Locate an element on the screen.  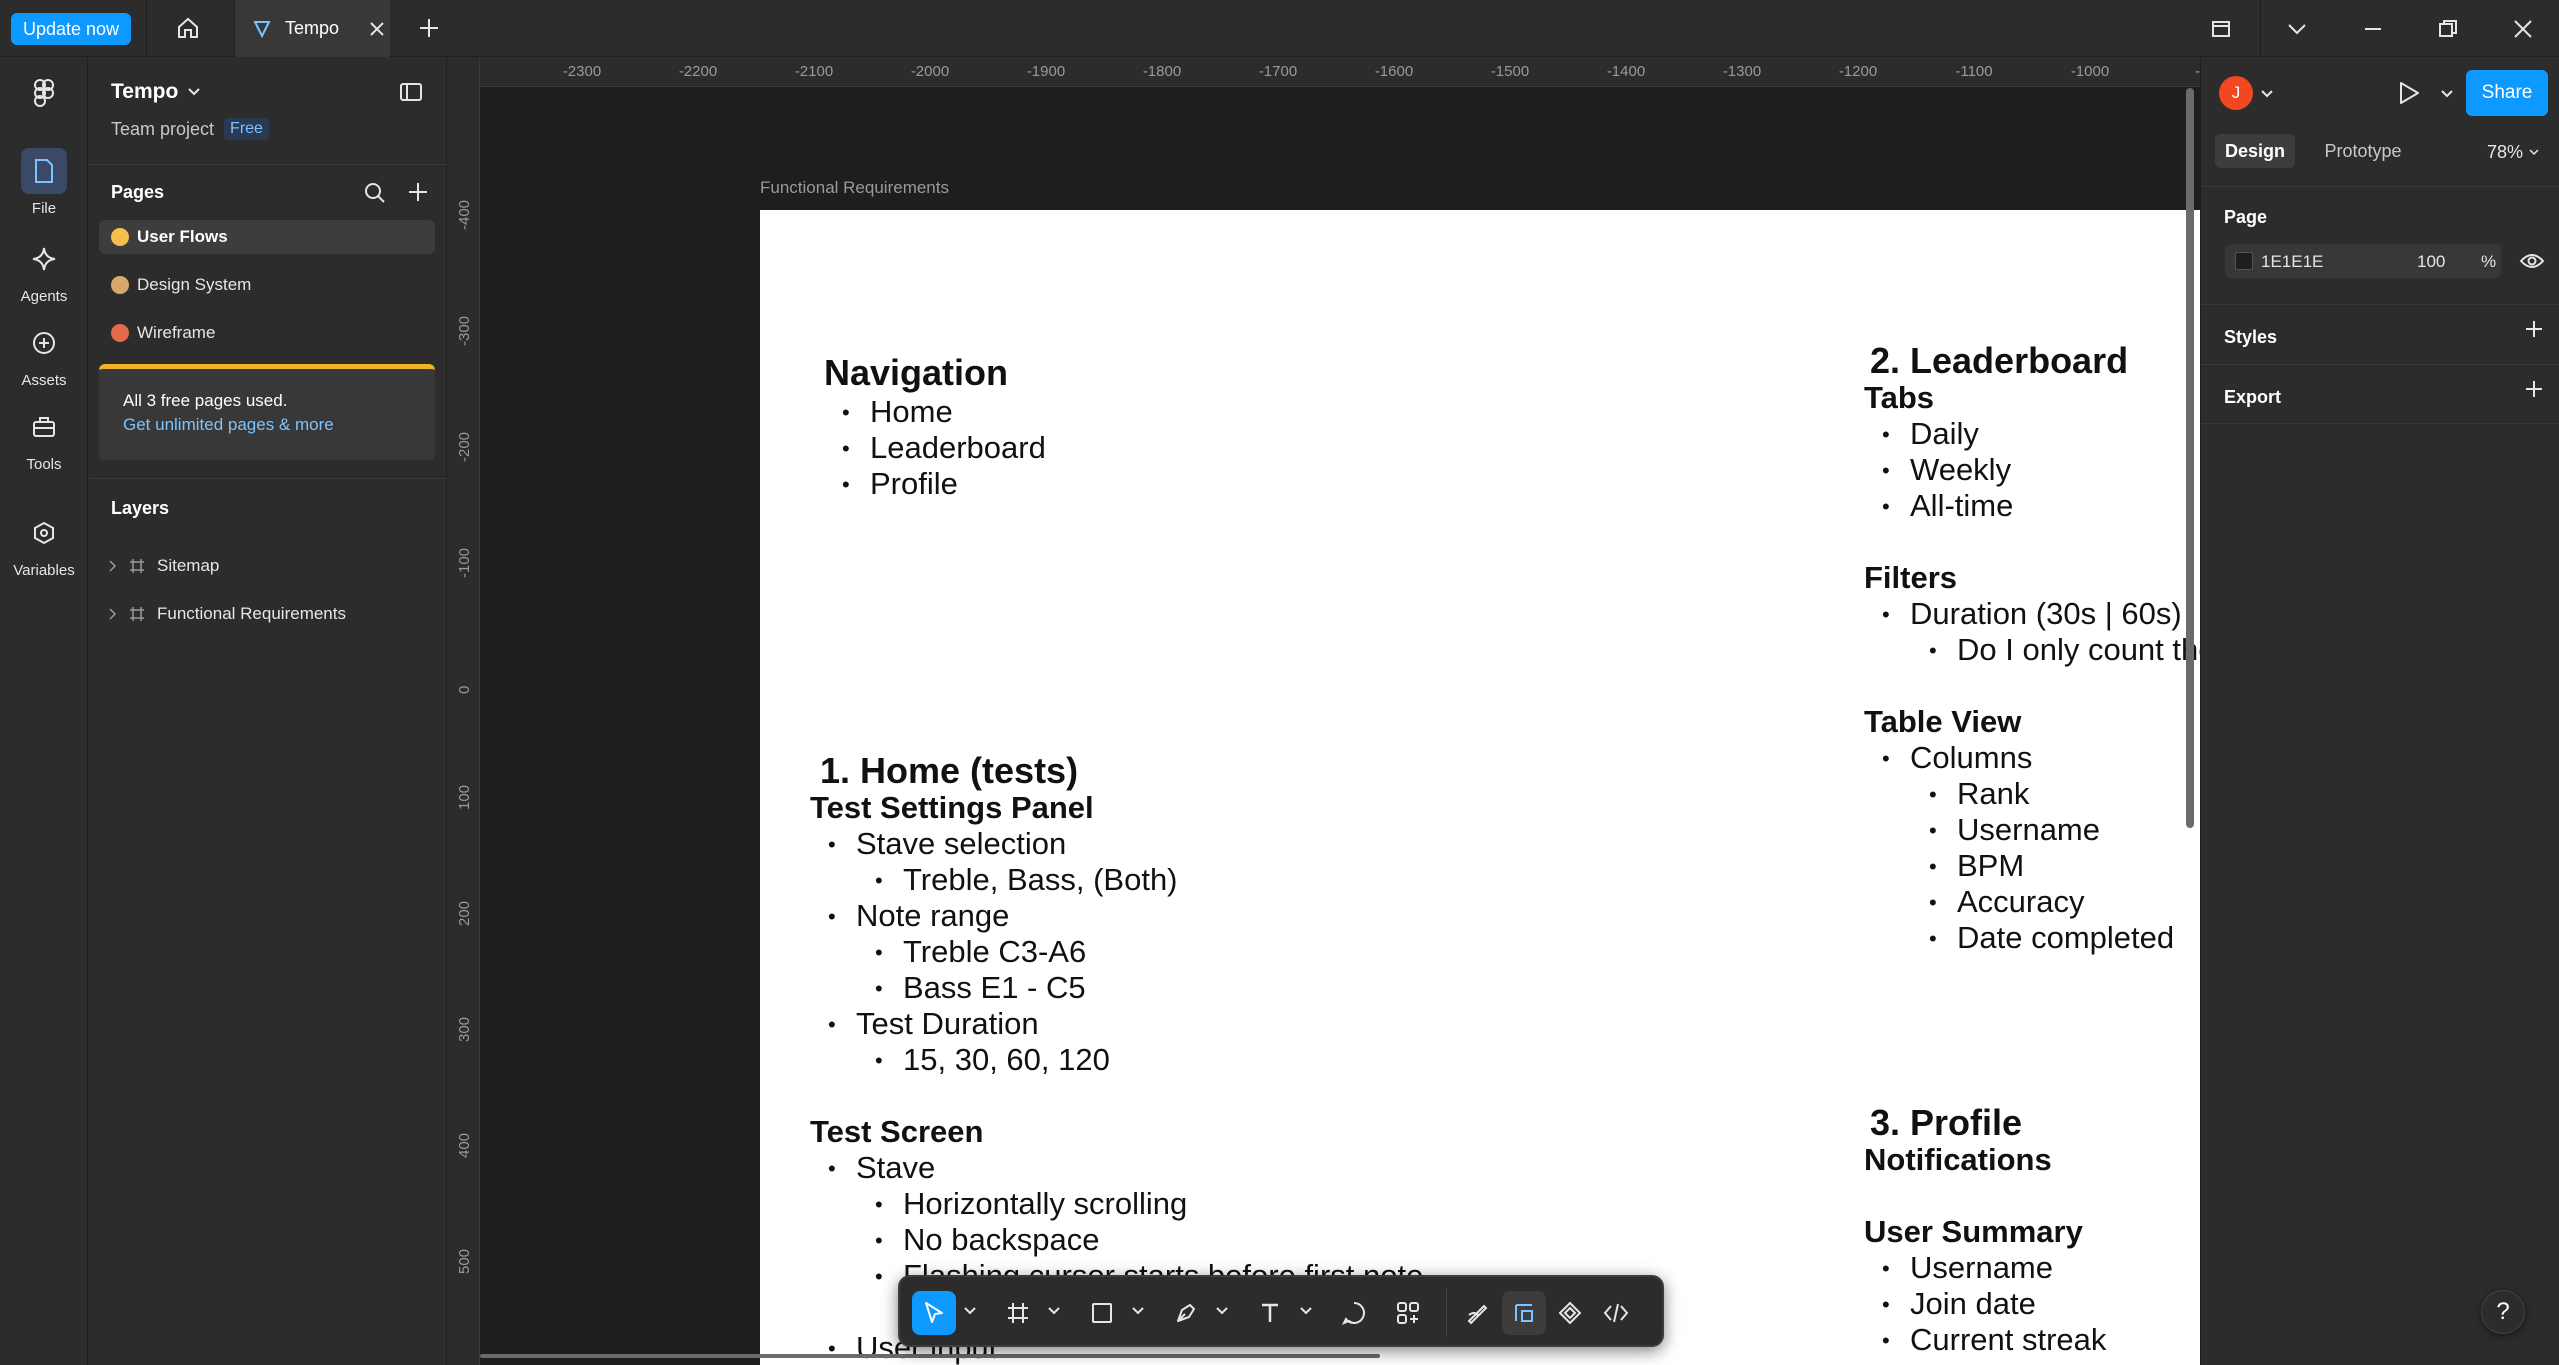
pages-header: Pages is located at coordinates (138, 192).